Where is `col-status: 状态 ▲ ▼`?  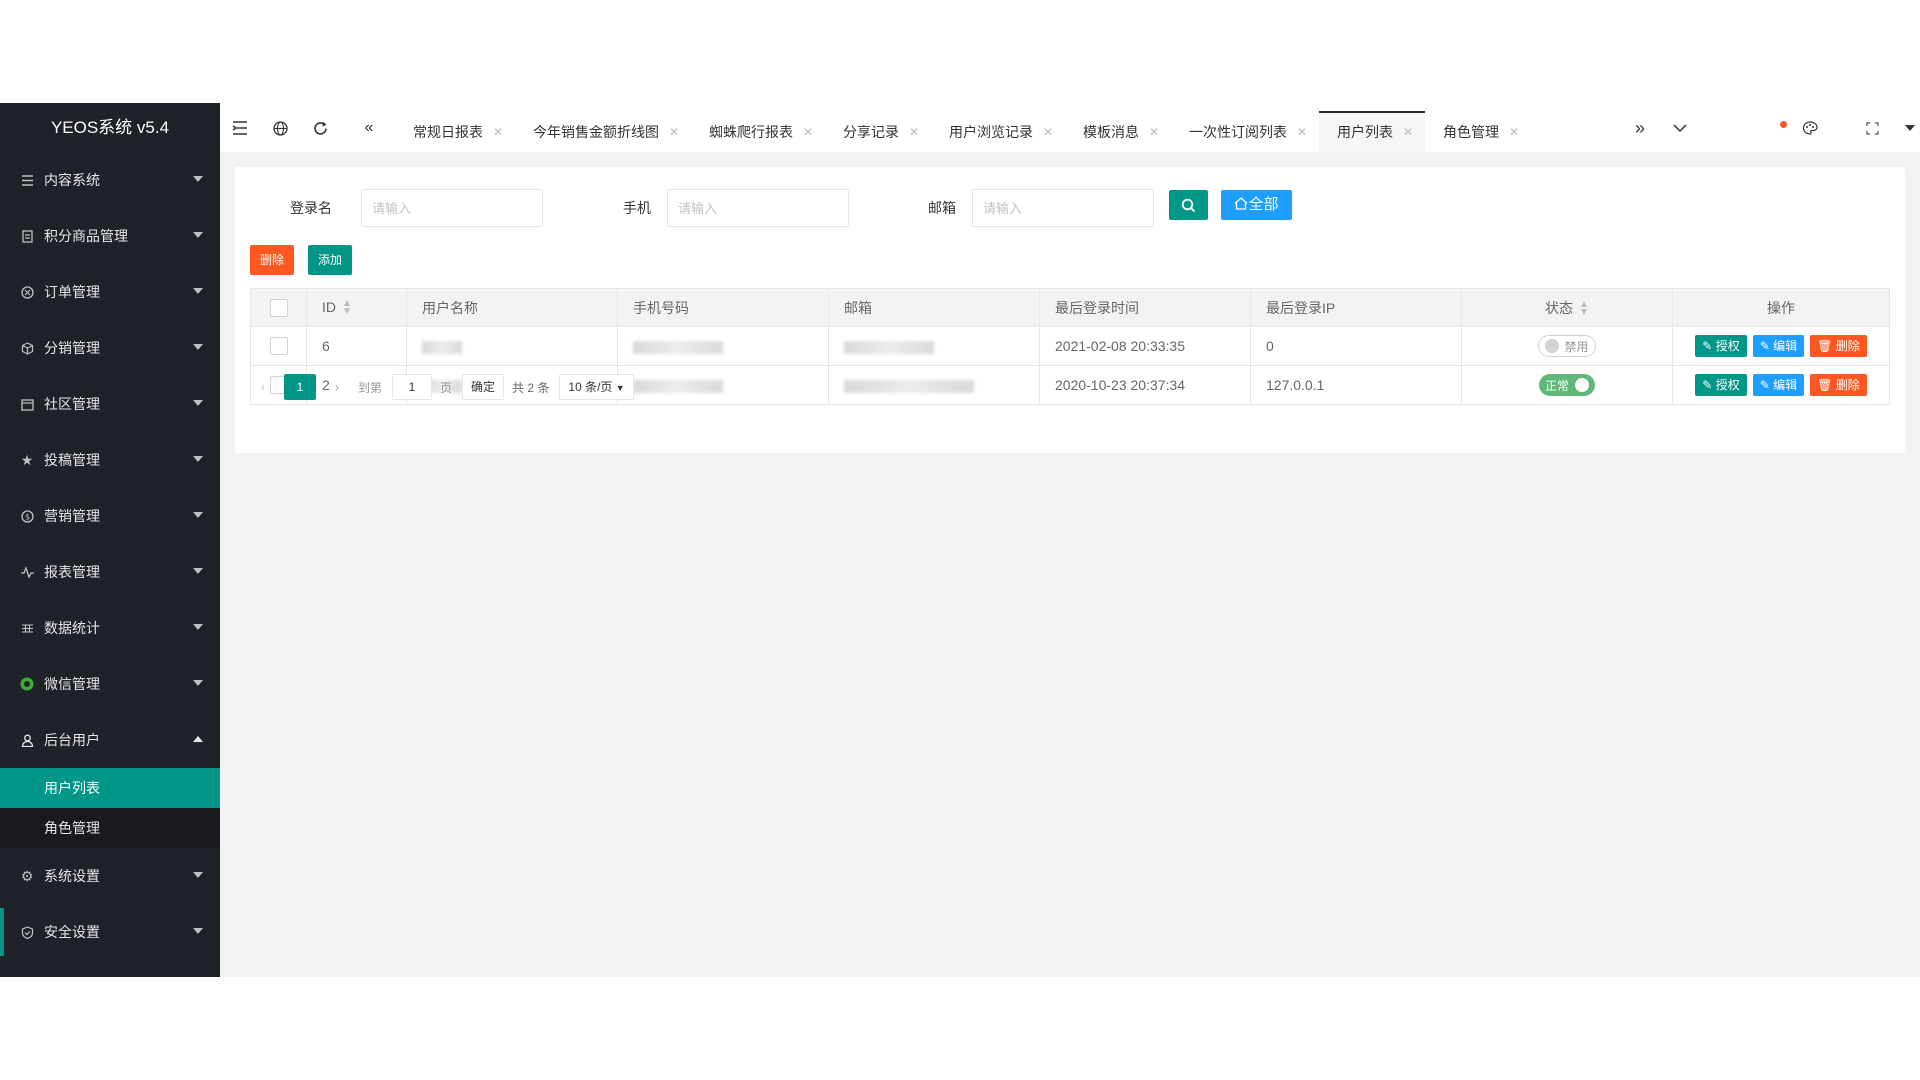 col-status: 状态 ▲ ▼ is located at coordinates (1567, 307).